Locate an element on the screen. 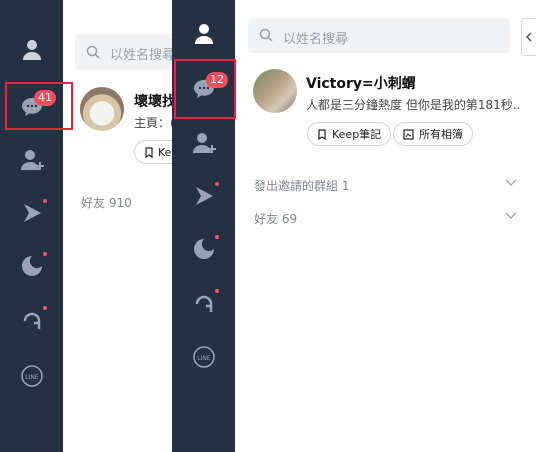  profile-name: 壞壞找 is located at coordinates (155, 101).